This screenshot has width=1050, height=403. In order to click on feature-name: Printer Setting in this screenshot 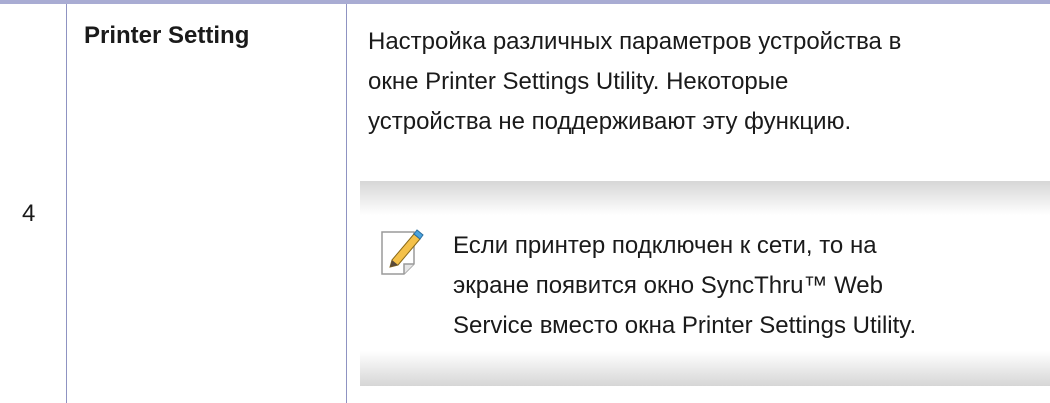, I will do `click(167, 35)`.